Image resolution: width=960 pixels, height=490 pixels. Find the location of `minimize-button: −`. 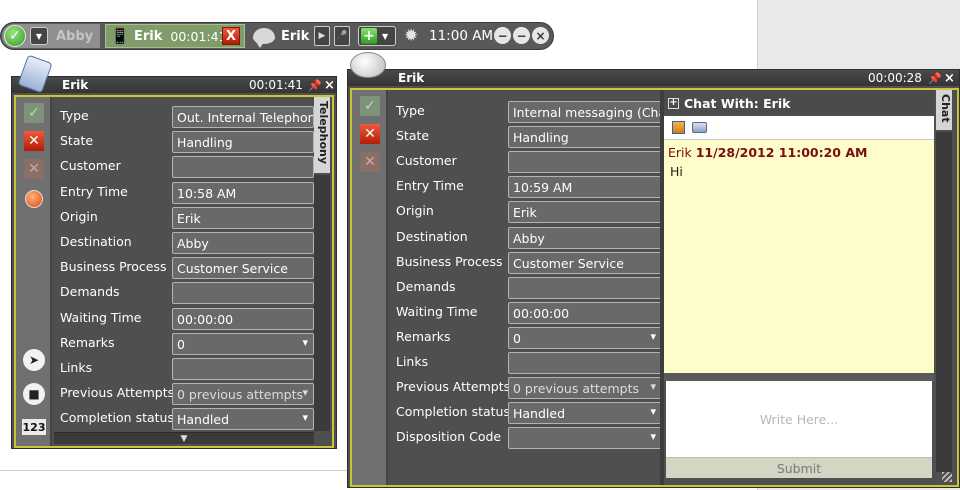

minimize-button: − is located at coordinates (502, 35).